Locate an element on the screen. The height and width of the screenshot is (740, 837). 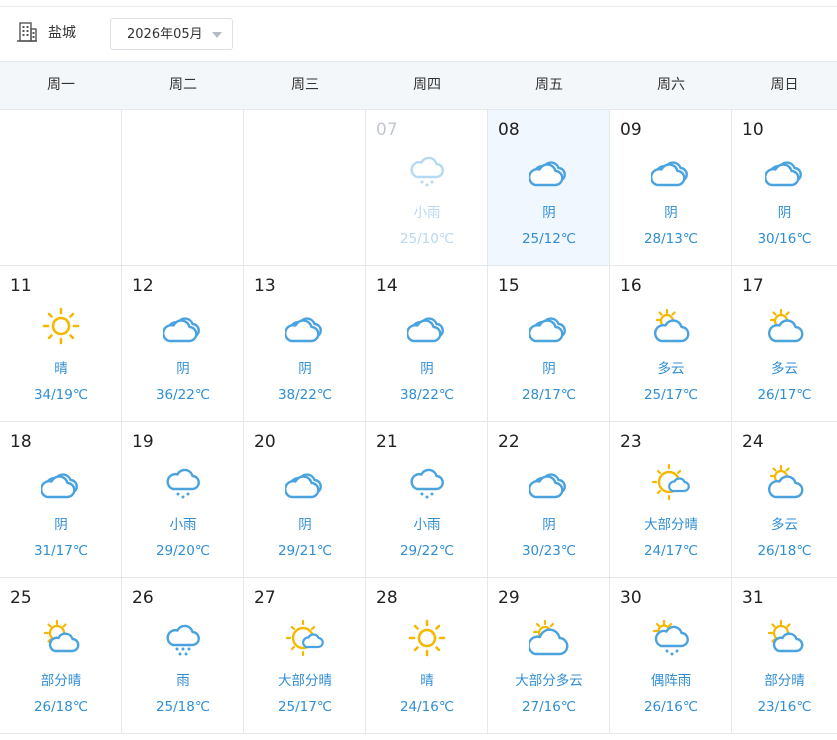
weather-condition: 大部分多云 is located at coordinates (549, 681).